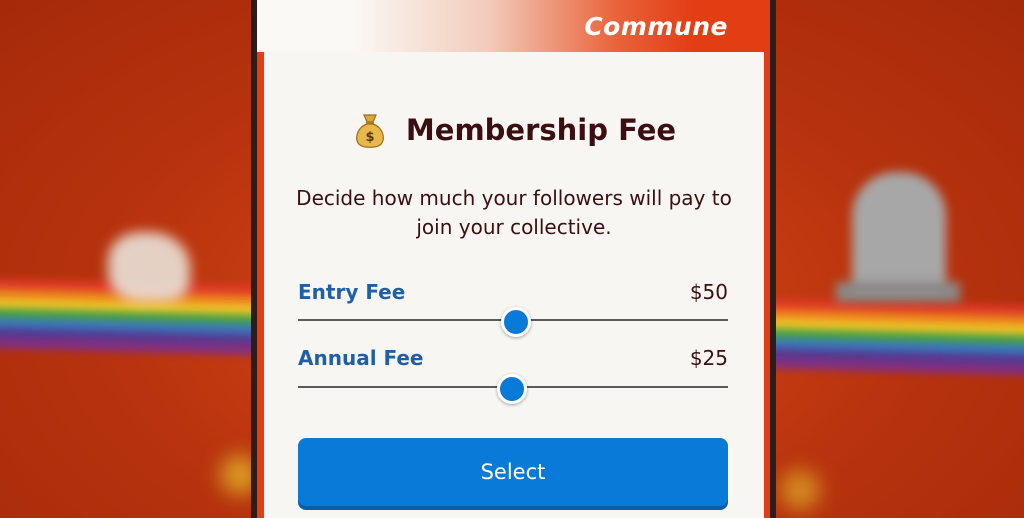 The height and width of the screenshot is (518, 1024). Describe the element at coordinates (773, 259) in the screenshot. I see `phone-frame-right` at that location.